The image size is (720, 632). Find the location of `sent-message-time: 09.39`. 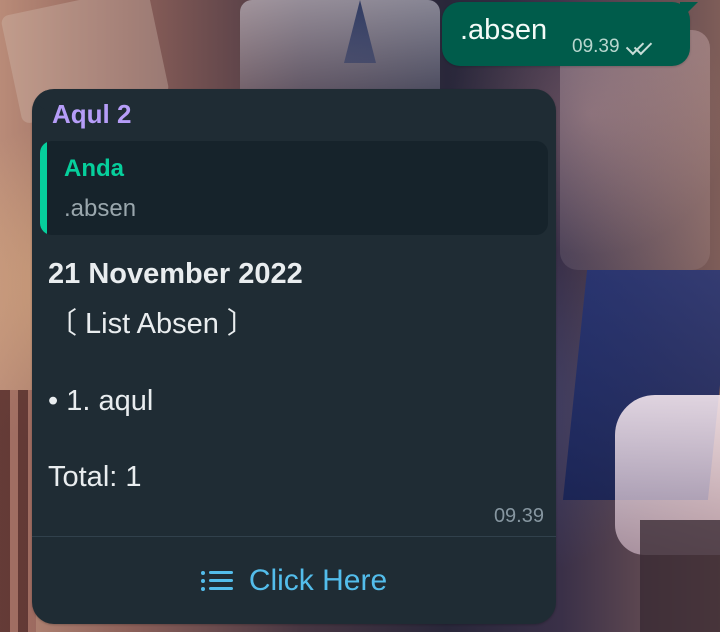

sent-message-time: 09.39 is located at coordinates (596, 46).